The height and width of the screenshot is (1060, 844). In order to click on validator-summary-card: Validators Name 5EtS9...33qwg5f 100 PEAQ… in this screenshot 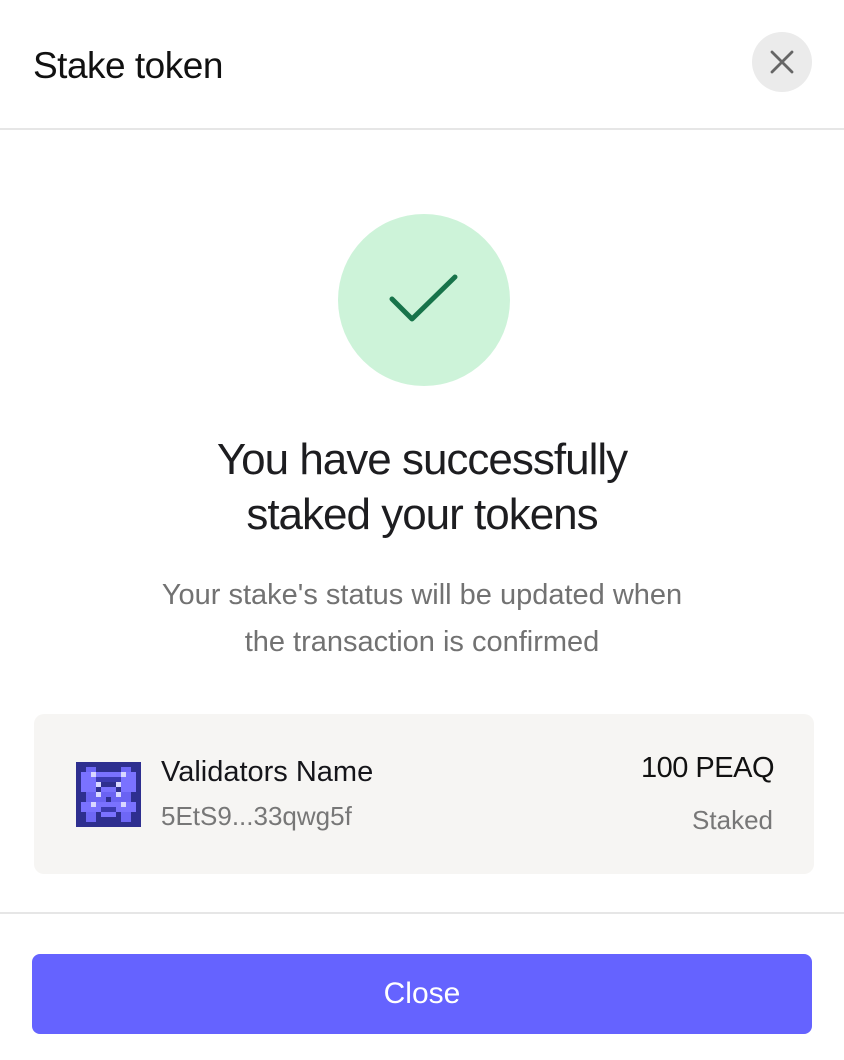, I will do `click(424, 794)`.